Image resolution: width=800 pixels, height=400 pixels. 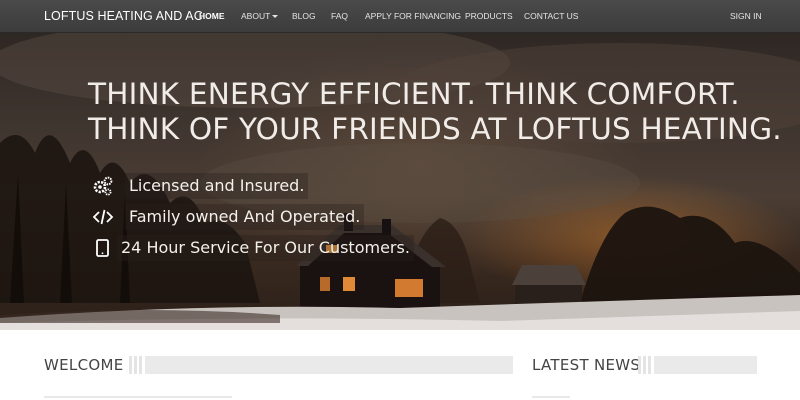 I want to click on news-underline, so click(x=551, y=397).